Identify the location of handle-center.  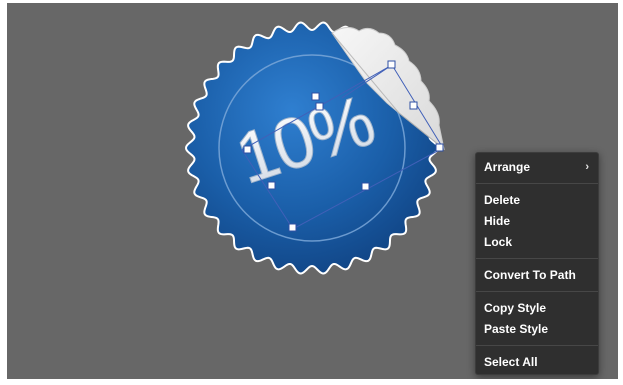
(365, 186).